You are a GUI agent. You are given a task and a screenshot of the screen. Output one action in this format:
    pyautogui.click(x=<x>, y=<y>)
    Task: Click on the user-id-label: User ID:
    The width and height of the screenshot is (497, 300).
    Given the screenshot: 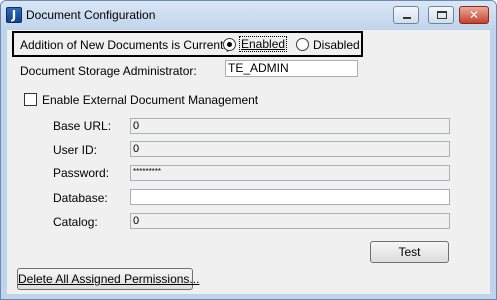 What is the action you would take?
    pyautogui.click(x=75, y=150)
    